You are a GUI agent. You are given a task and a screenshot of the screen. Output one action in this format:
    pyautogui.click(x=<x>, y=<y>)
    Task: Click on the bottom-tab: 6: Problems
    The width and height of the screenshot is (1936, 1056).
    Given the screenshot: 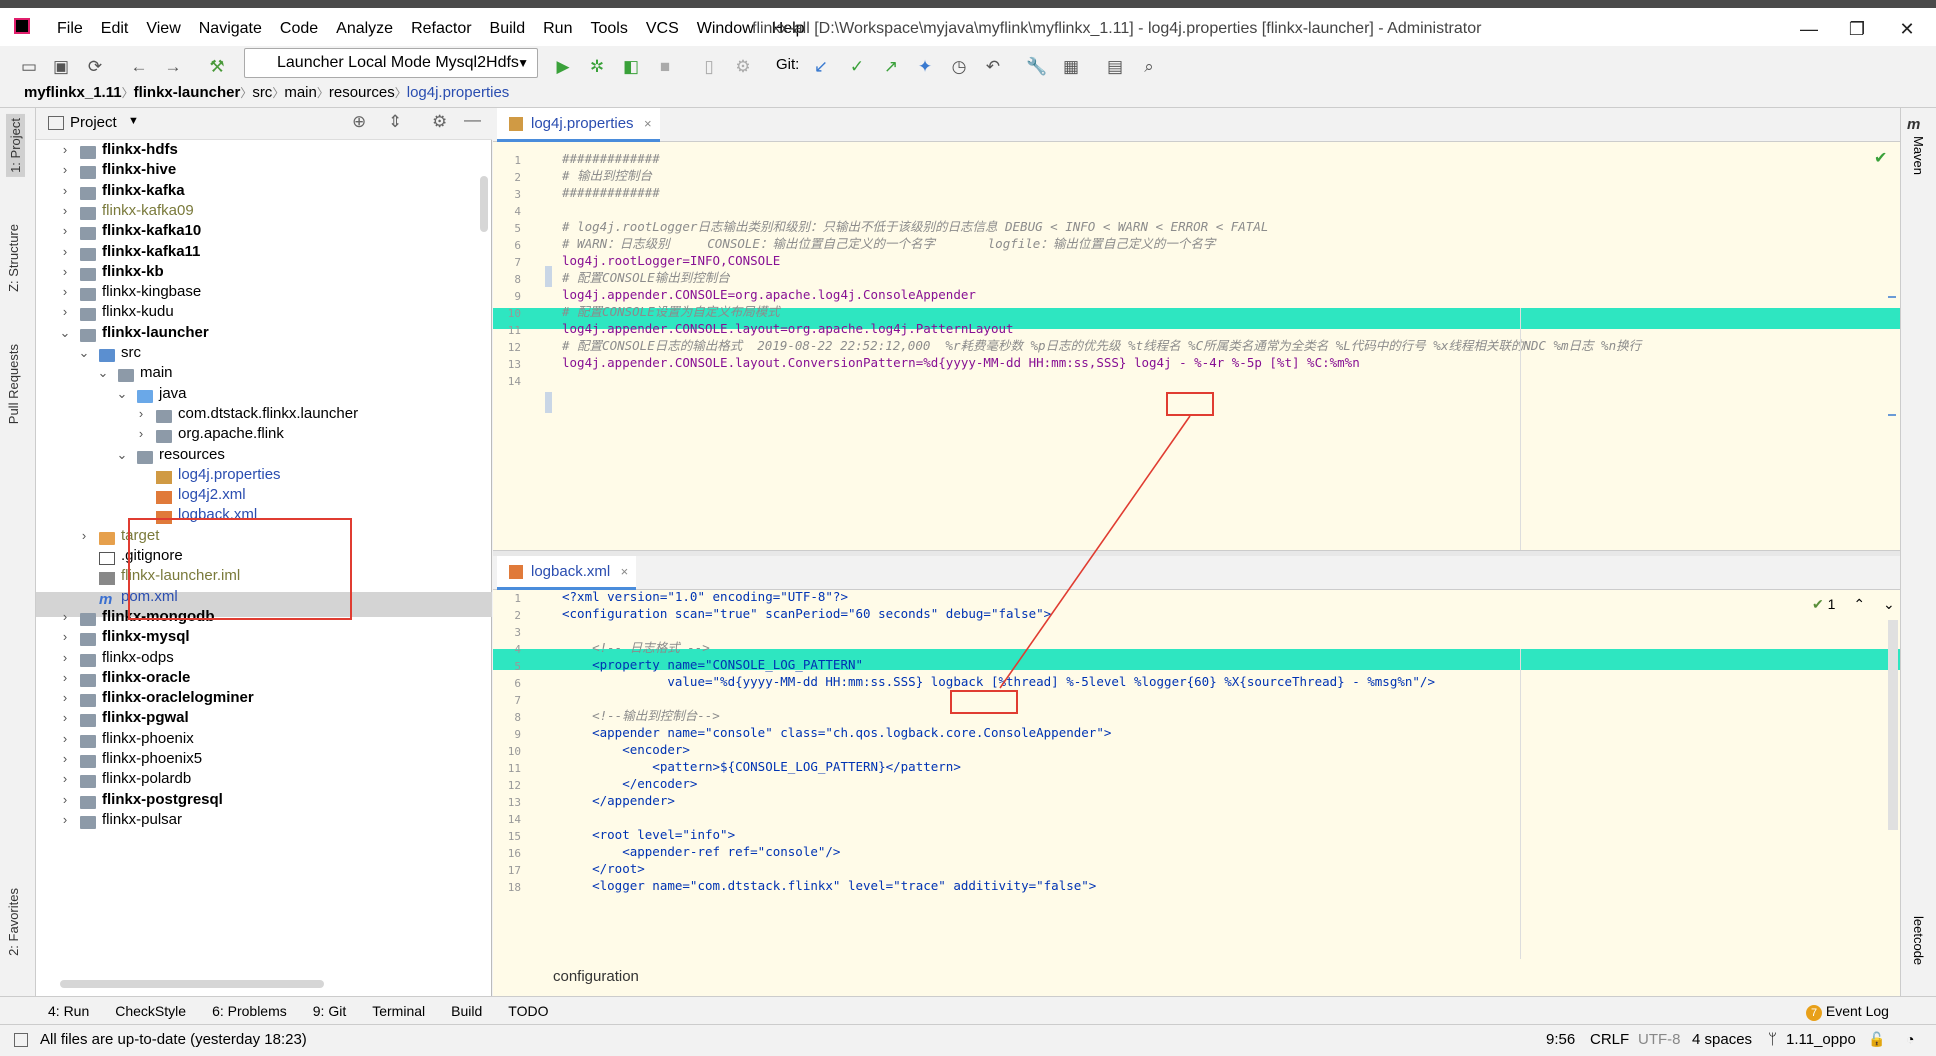 What is the action you would take?
    pyautogui.click(x=249, y=1011)
    